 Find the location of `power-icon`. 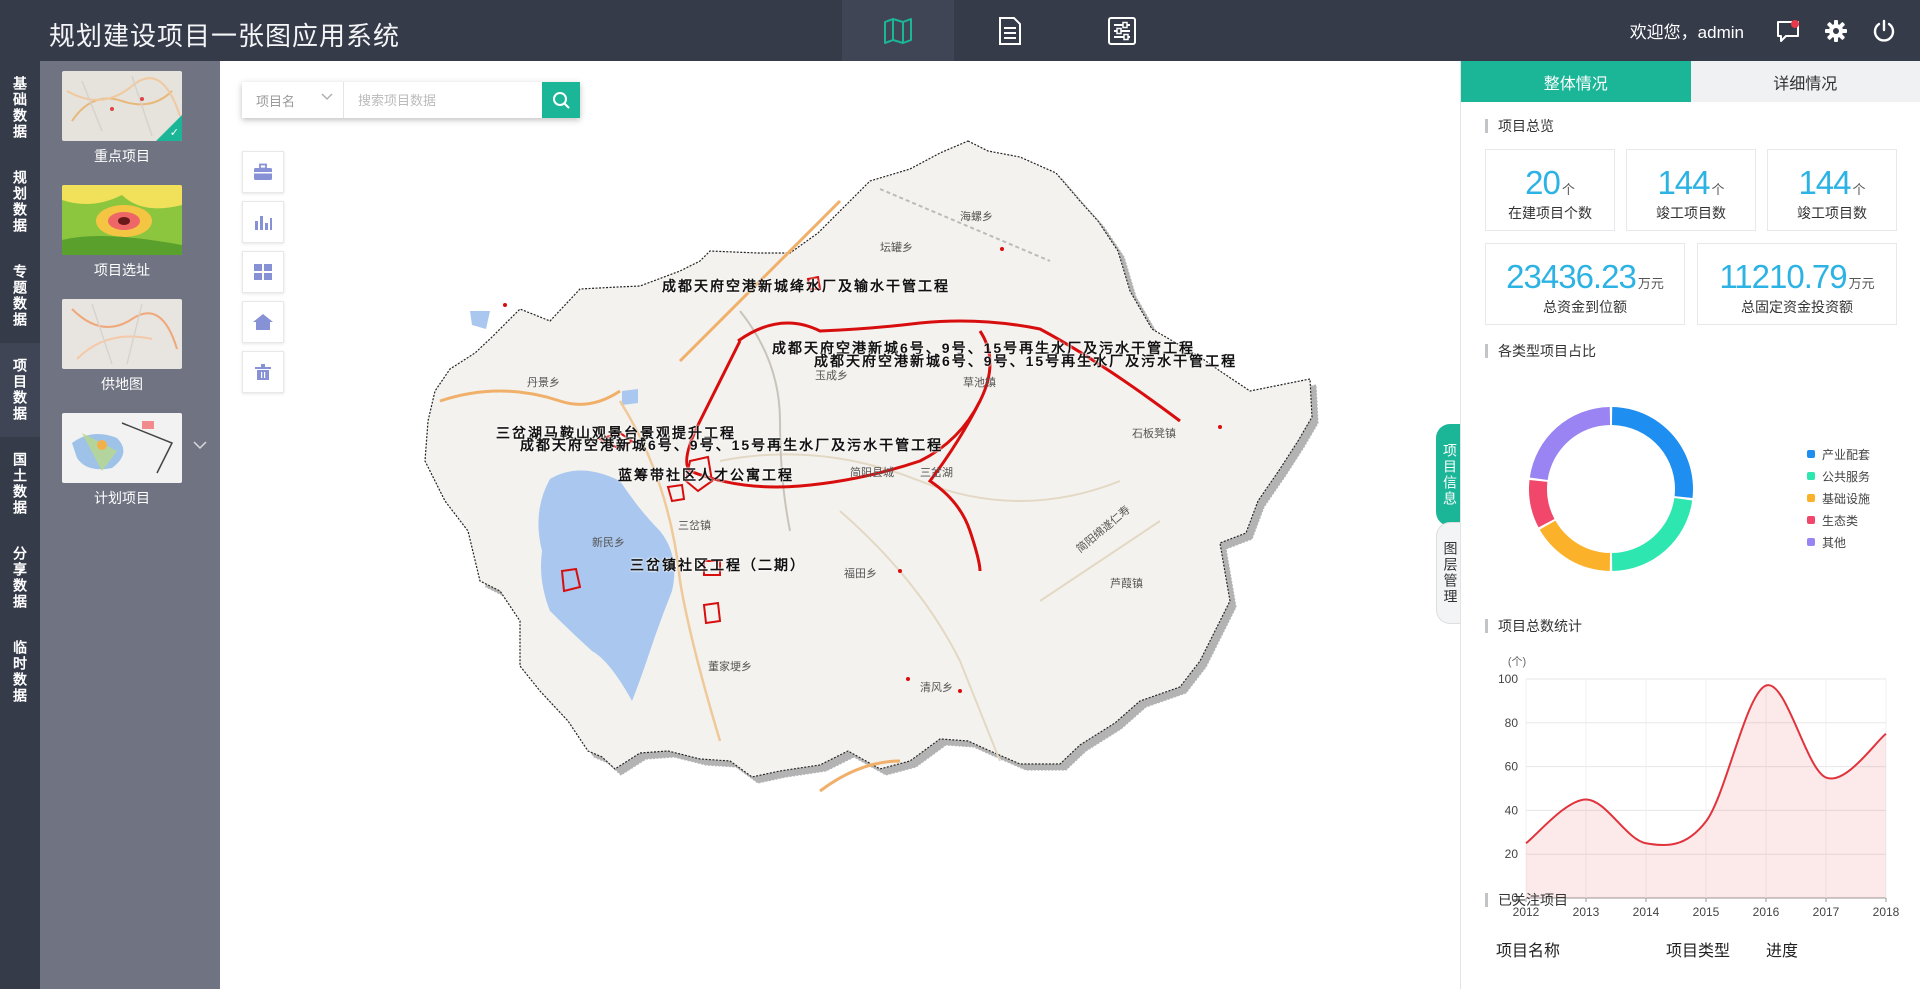

power-icon is located at coordinates (1884, 30).